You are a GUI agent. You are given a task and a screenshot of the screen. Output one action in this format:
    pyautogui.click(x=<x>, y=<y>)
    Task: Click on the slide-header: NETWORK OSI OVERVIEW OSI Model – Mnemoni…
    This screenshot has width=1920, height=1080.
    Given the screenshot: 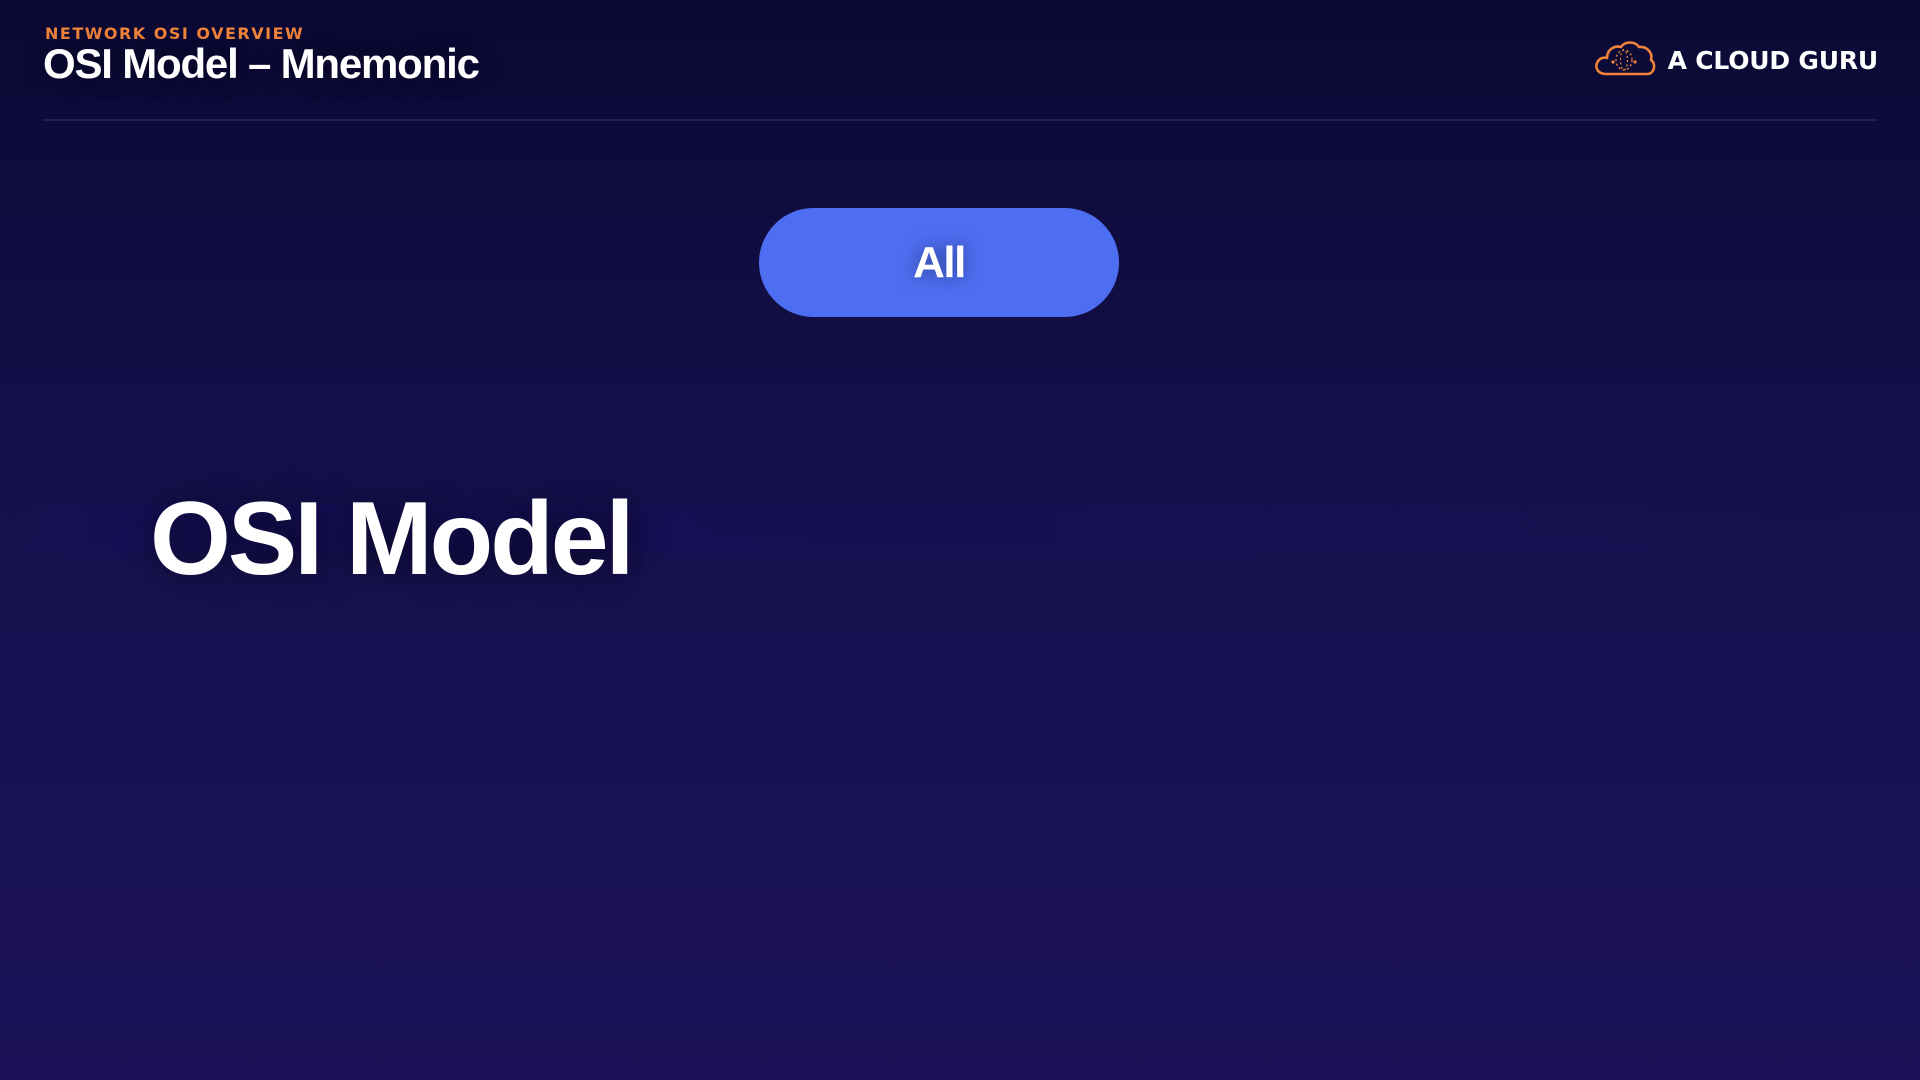 What is the action you would take?
    pyautogui.click(x=960, y=61)
    